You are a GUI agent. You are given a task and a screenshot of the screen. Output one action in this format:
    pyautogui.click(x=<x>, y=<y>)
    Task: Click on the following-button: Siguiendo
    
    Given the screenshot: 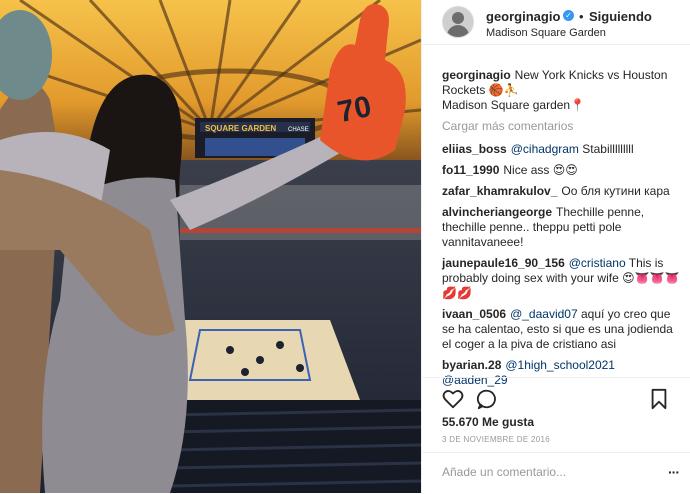 What is the action you would take?
    pyautogui.click(x=620, y=16)
    